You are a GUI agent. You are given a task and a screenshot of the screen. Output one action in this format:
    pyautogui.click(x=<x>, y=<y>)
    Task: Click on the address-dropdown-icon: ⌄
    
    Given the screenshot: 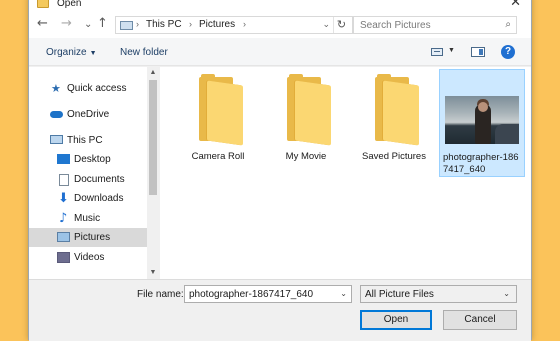 What is the action you would take?
    pyautogui.click(x=326, y=24)
    